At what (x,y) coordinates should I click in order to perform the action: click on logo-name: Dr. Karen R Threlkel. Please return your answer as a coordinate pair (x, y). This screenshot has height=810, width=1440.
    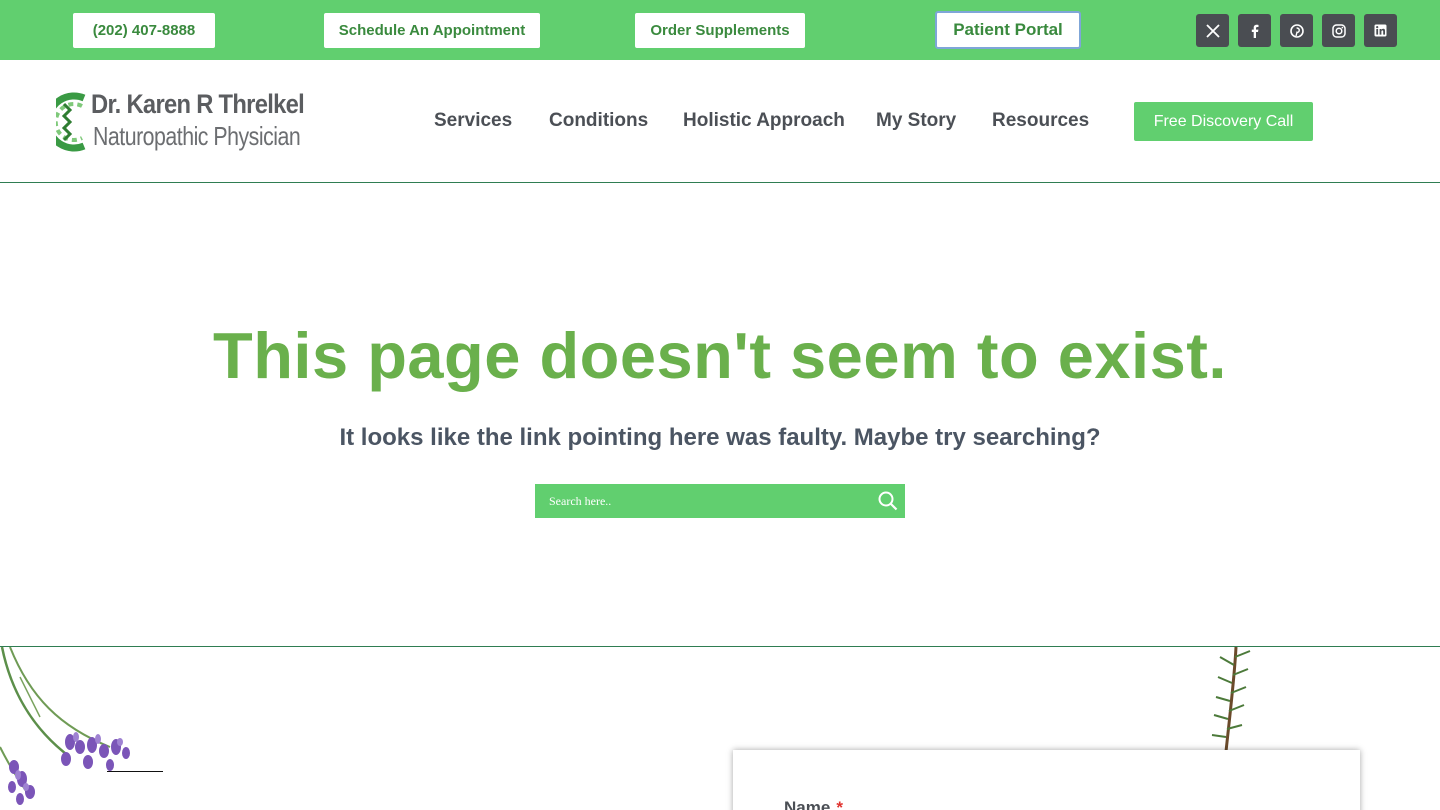
    Looking at the image, I should click on (198, 104).